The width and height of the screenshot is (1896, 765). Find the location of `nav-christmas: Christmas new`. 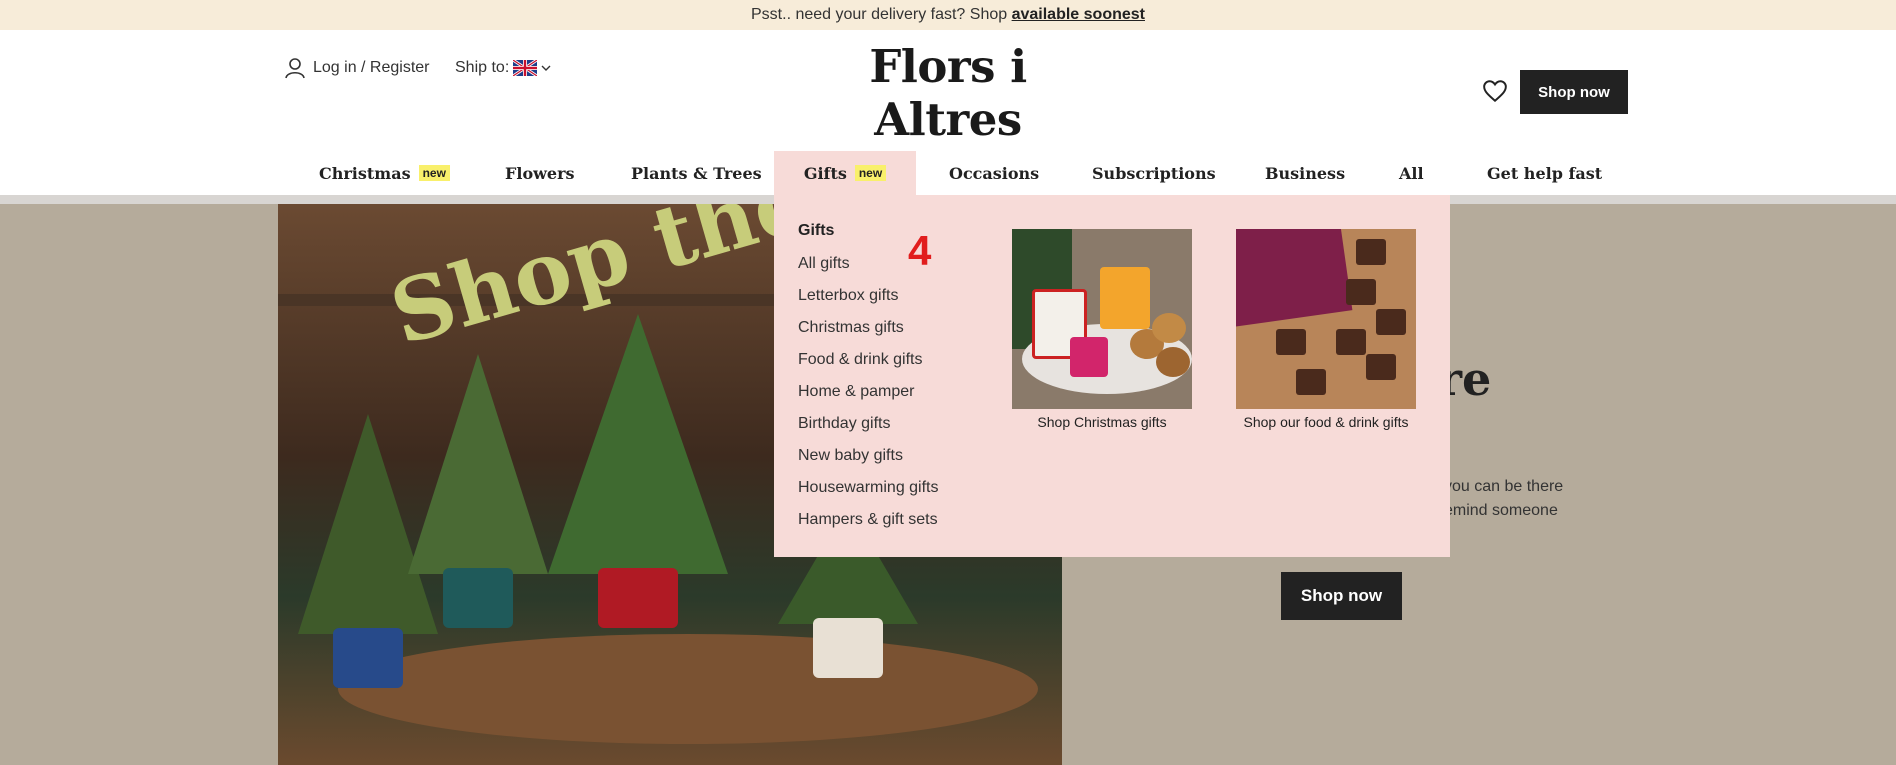

nav-christmas: Christmas new is located at coordinates (384, 173).